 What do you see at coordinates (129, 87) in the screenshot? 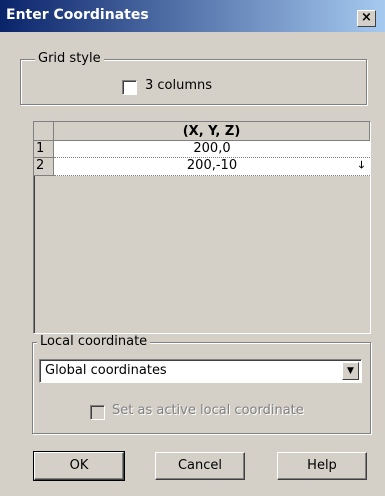
I see `three-columns-checkbox` at bounding box center [129, 87].